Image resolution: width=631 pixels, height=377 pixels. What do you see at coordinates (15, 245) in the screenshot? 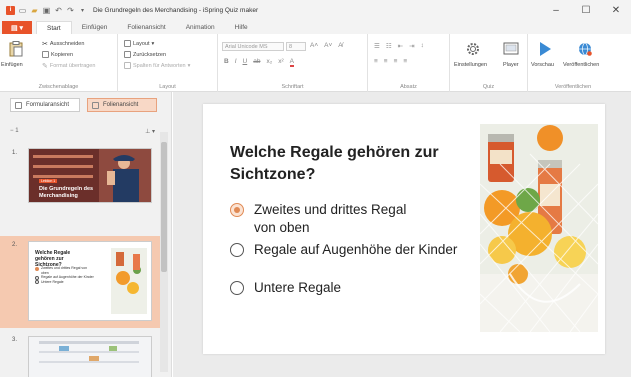
I see `slide-number: 2.` at bounding box center [15, 245].